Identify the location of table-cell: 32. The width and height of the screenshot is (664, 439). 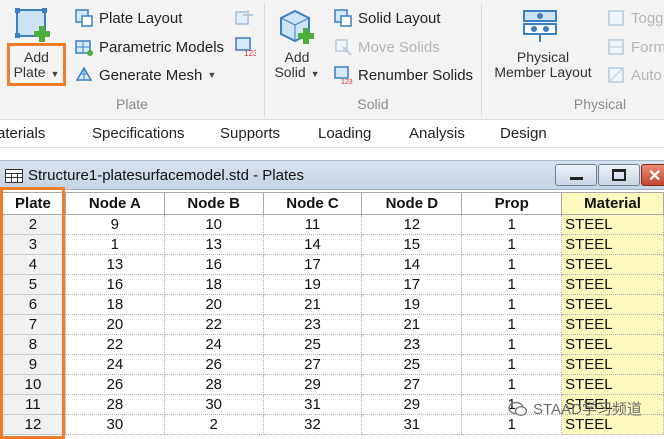
(312, 424).